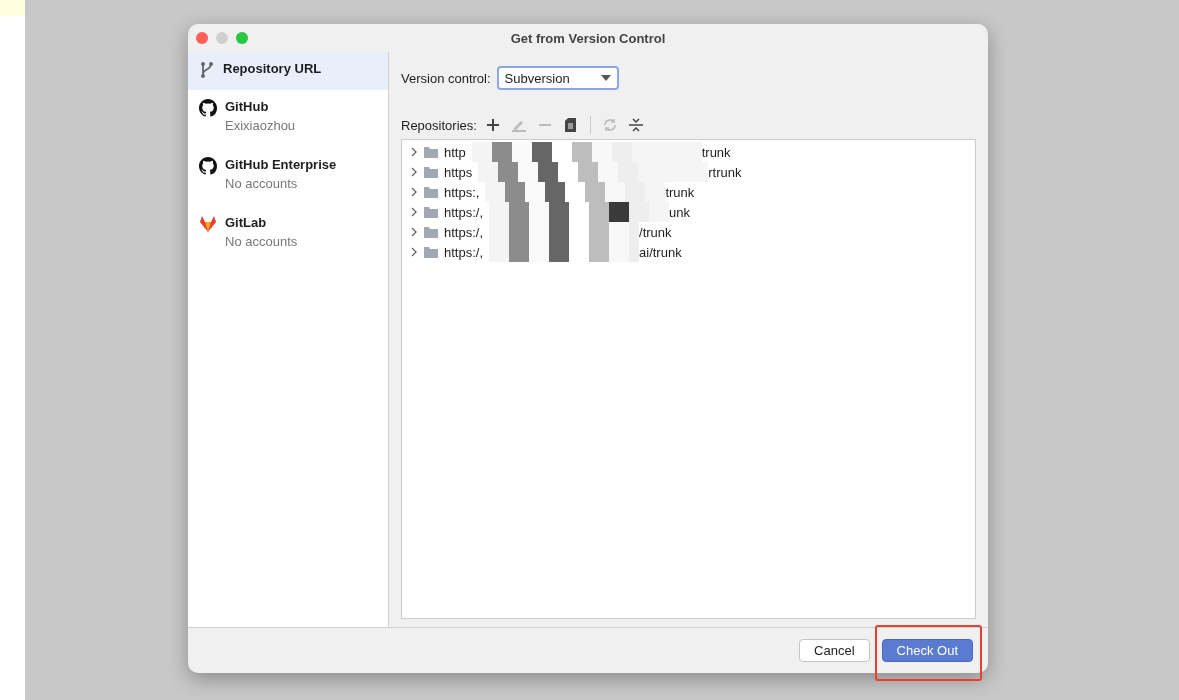 This screenshot has width=1179, height=700. Describe the element at coordinates (207, 70) in the screenshot. I see `branch-icon` at that location.